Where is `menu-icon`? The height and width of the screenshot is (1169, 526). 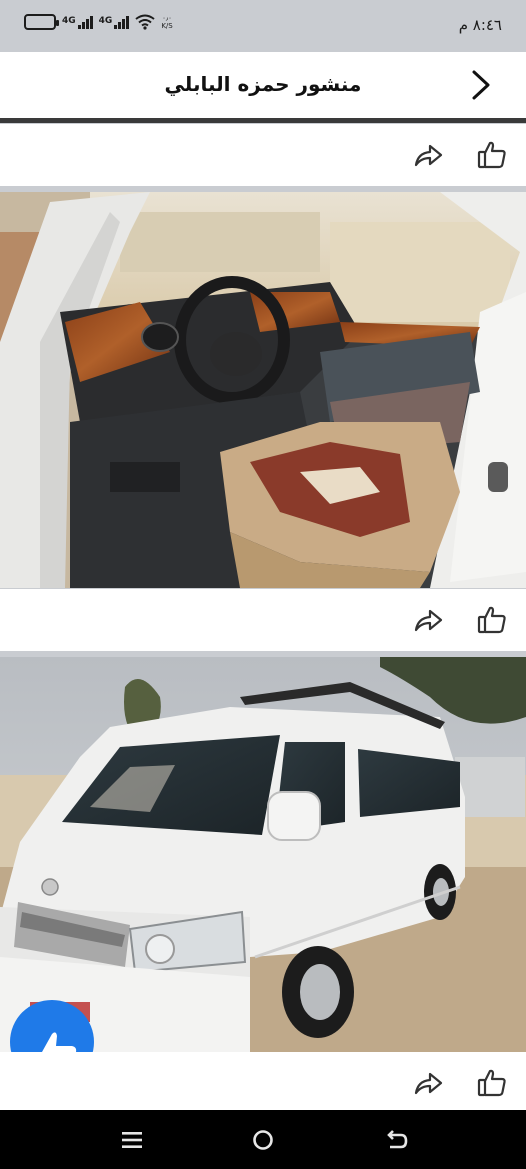
menu-icon is located at coordinates (132, 1140).